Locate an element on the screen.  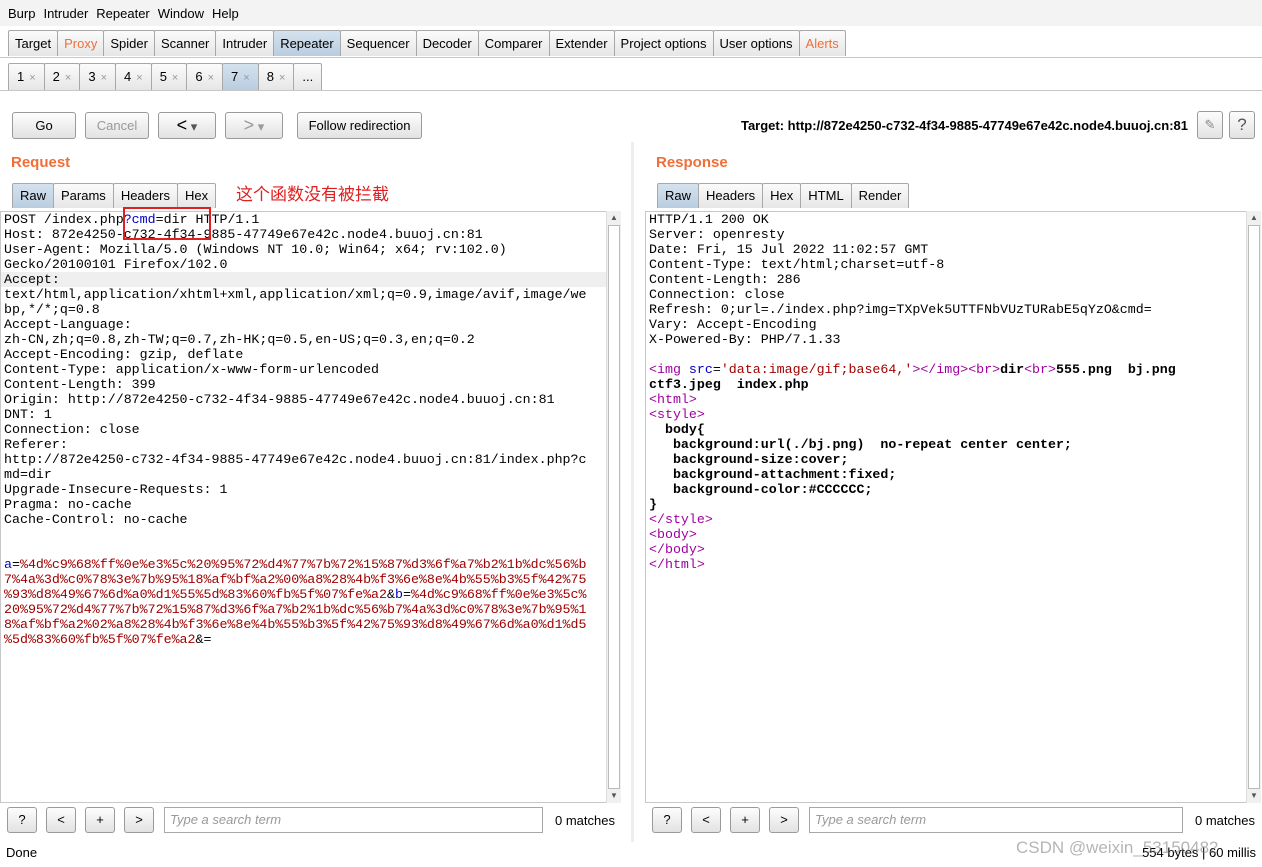
request-search-input: Type a search term is located at coordinates (353, 820).